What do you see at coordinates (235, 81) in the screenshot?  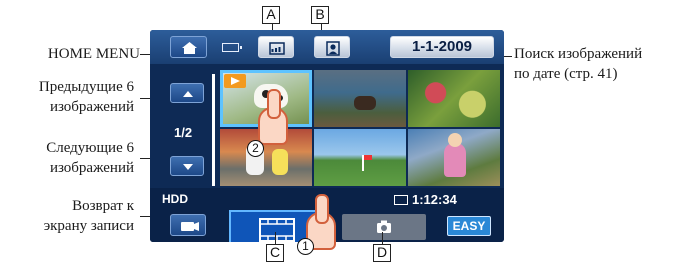 I see `play-badge-icon` at bounding box center [235, 81].